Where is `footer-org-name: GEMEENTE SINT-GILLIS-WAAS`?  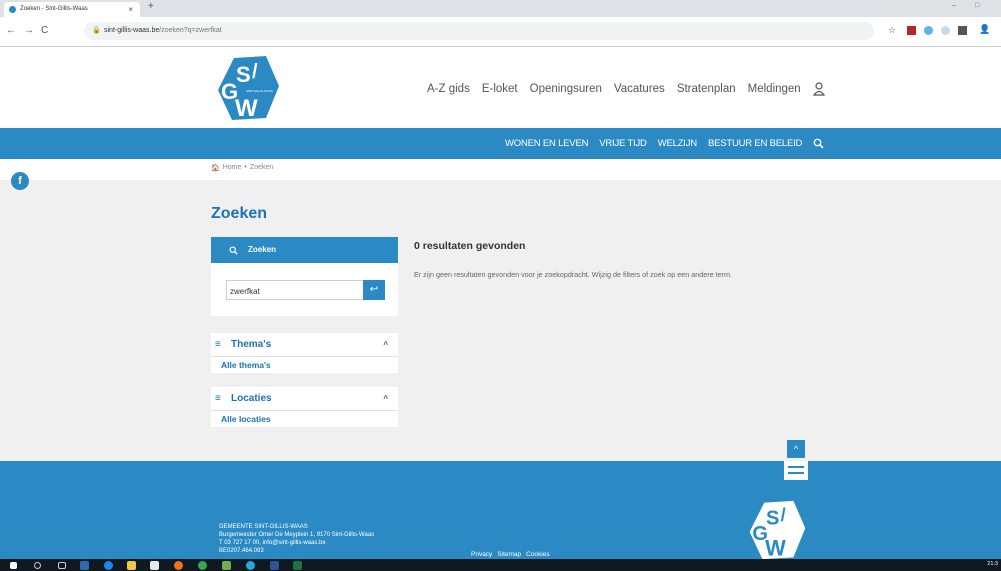
footer-org-name: GEMEENTE SINT-GILLIS-WAAS is located at coordinates (263, 527).